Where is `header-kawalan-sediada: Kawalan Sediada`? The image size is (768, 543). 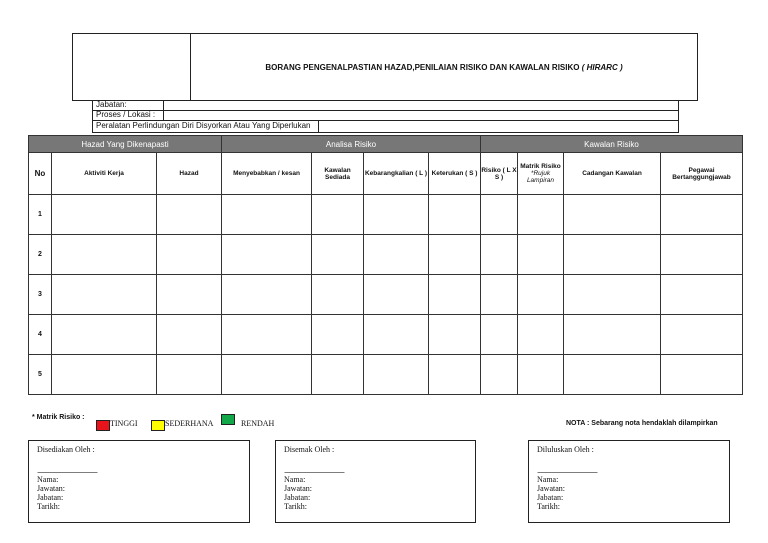 header-kawalan-sediada: Kawalan Sediada is located at coordinates (337, 173).